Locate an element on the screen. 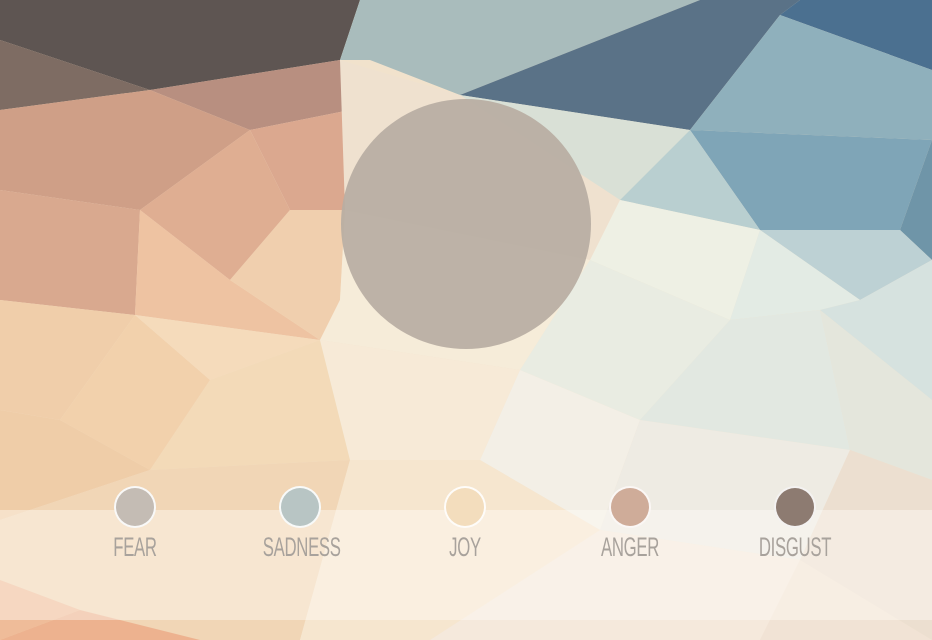 The height and width of the screenshot is (640, 932). fear-swatch is located at coordinates (135, 507).